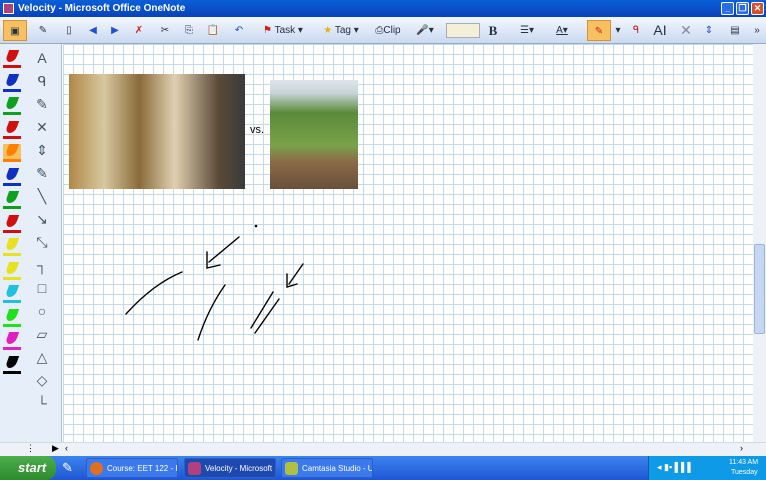 This screenshot has height=480, width=766. What do you see at coordinates (42, 334) in the screenshot?
I see `parallelogram-icon: ▱` at bounding box center [42, 334].